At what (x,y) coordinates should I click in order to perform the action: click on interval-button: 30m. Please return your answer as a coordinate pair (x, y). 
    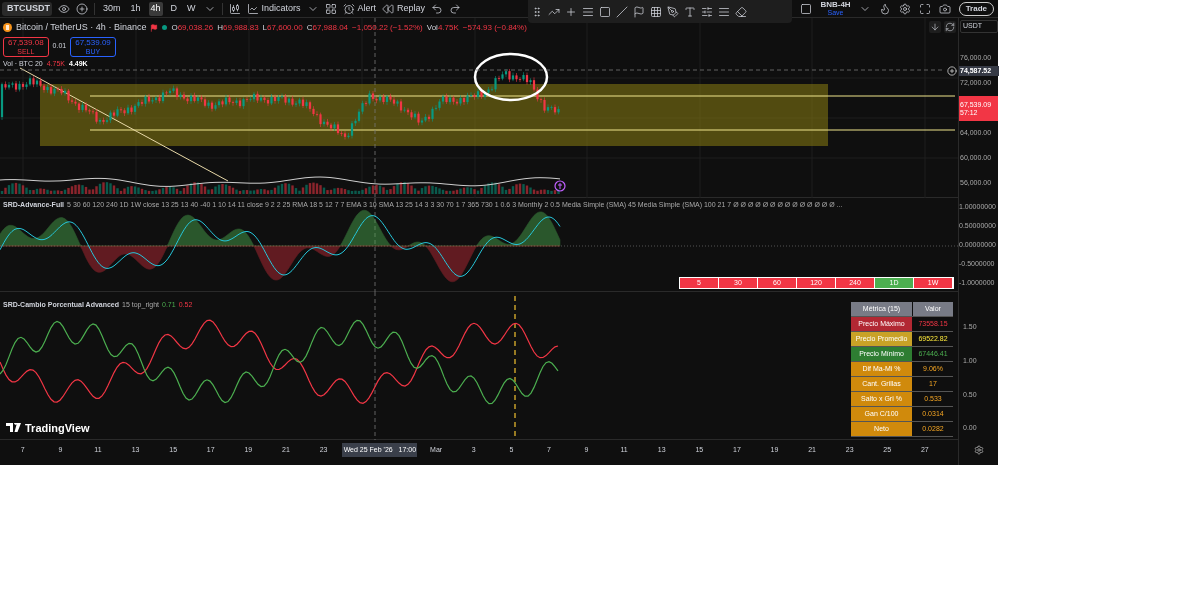
    Looking at the image, I should click on (112, 8).